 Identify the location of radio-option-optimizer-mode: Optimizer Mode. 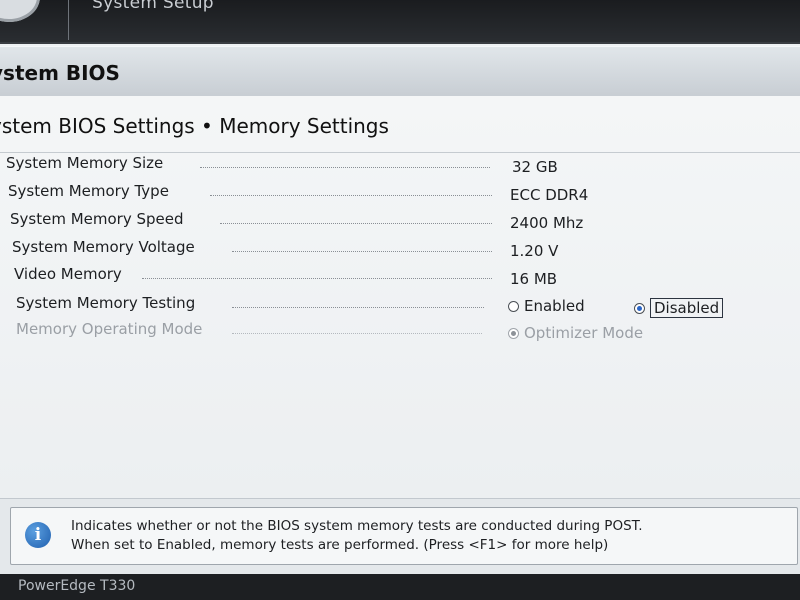
(575, 333).